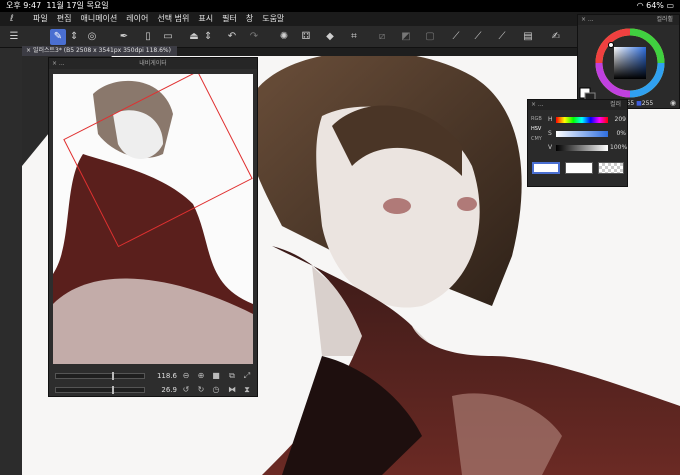 The image size is (680, 475). What do you see at coordinates (153, 390) in the screenshot?
I see `rotate-row: 26.9 ↺ ↻ ◷ ⧓ ⧗` at bounding box center [153, 390].